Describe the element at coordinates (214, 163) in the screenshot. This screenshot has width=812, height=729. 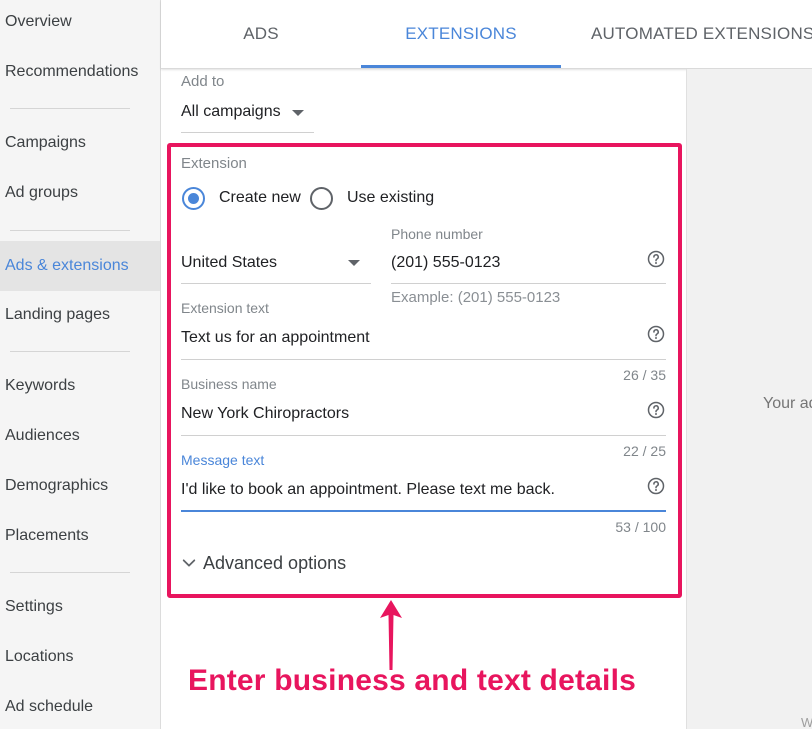
I see `extension-label: Extension` at that location.